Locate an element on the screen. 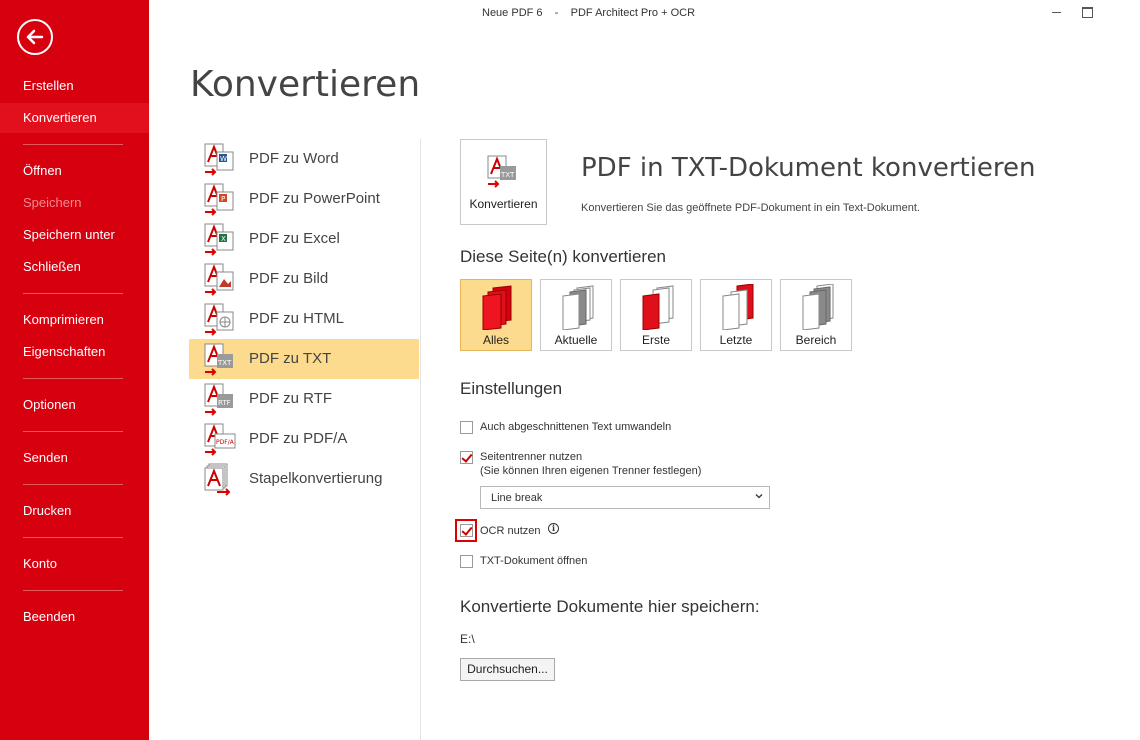 The height and width of the screenshot is (740, 1140). chevron-down-icon is located at coordinates (759, 496).